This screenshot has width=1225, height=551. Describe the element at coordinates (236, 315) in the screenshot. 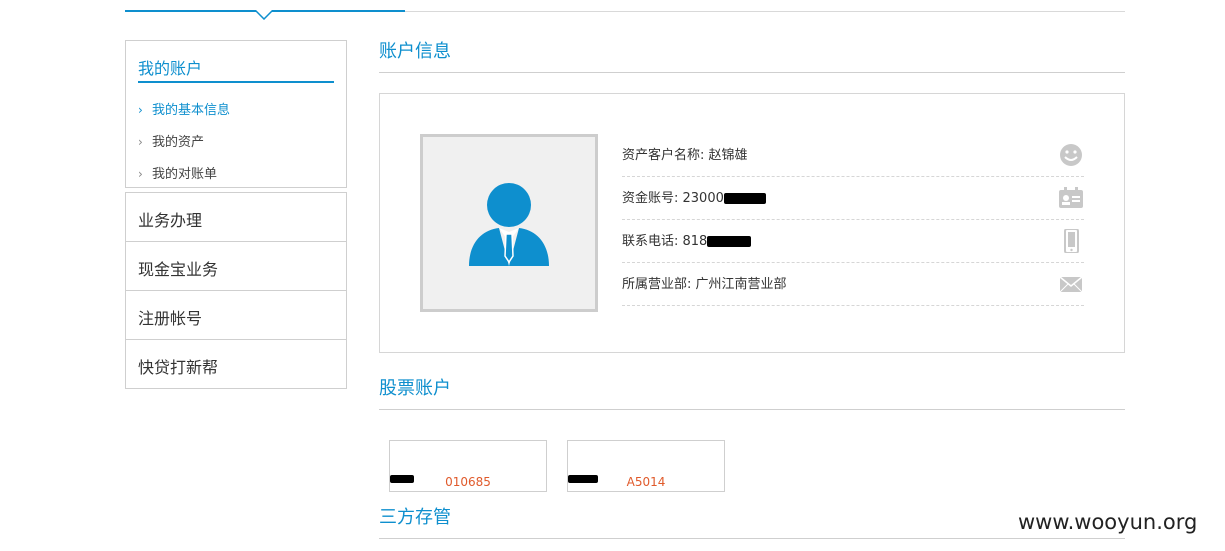

I see `sidebar-item-register: 注册帐号` at that location.